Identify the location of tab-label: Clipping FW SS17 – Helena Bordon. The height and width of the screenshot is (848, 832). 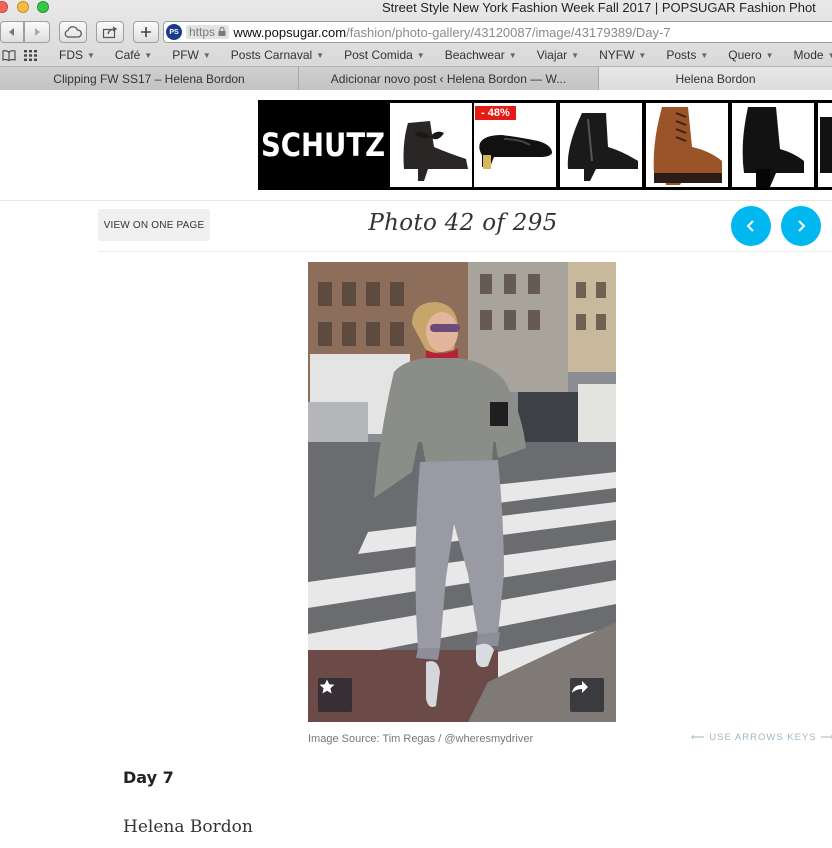
(149, 78).